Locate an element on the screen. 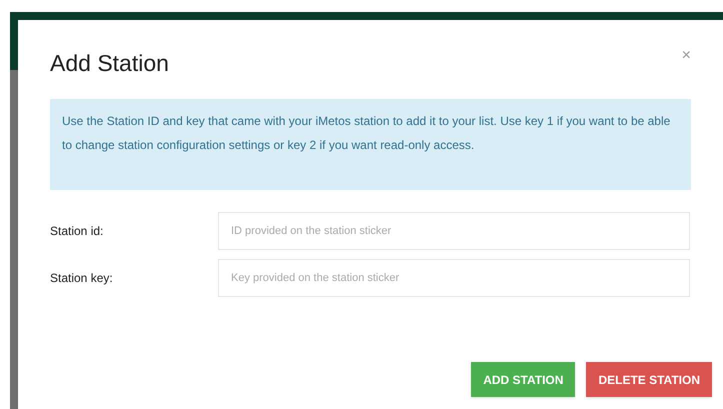  dialog-title: Add Station is located at coordinates (109, 63).